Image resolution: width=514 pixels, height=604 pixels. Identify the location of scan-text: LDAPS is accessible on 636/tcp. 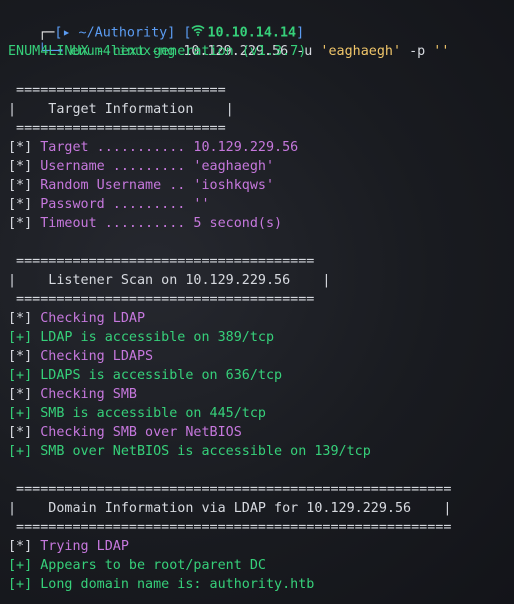
(157, 375).